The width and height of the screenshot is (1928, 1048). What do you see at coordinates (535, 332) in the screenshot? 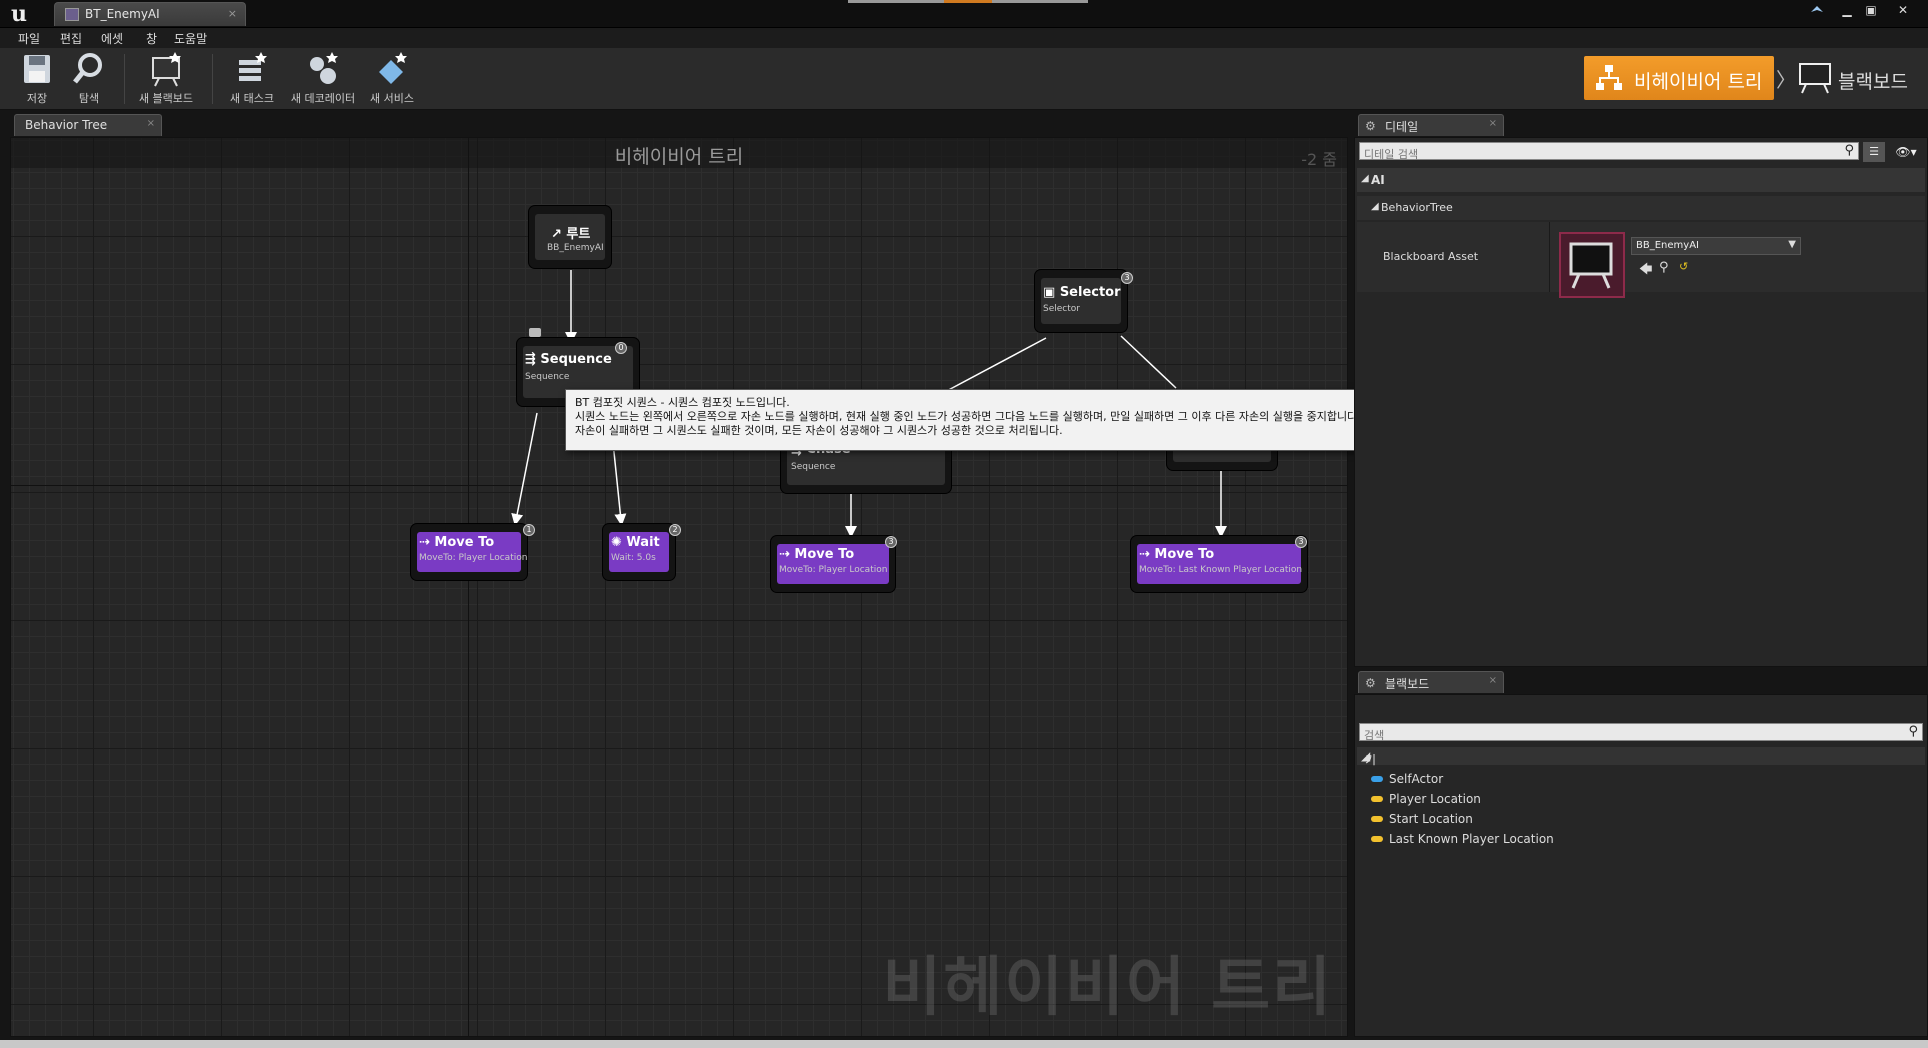
I see `comment-bubble-icon` at bounding box center [535, 332].